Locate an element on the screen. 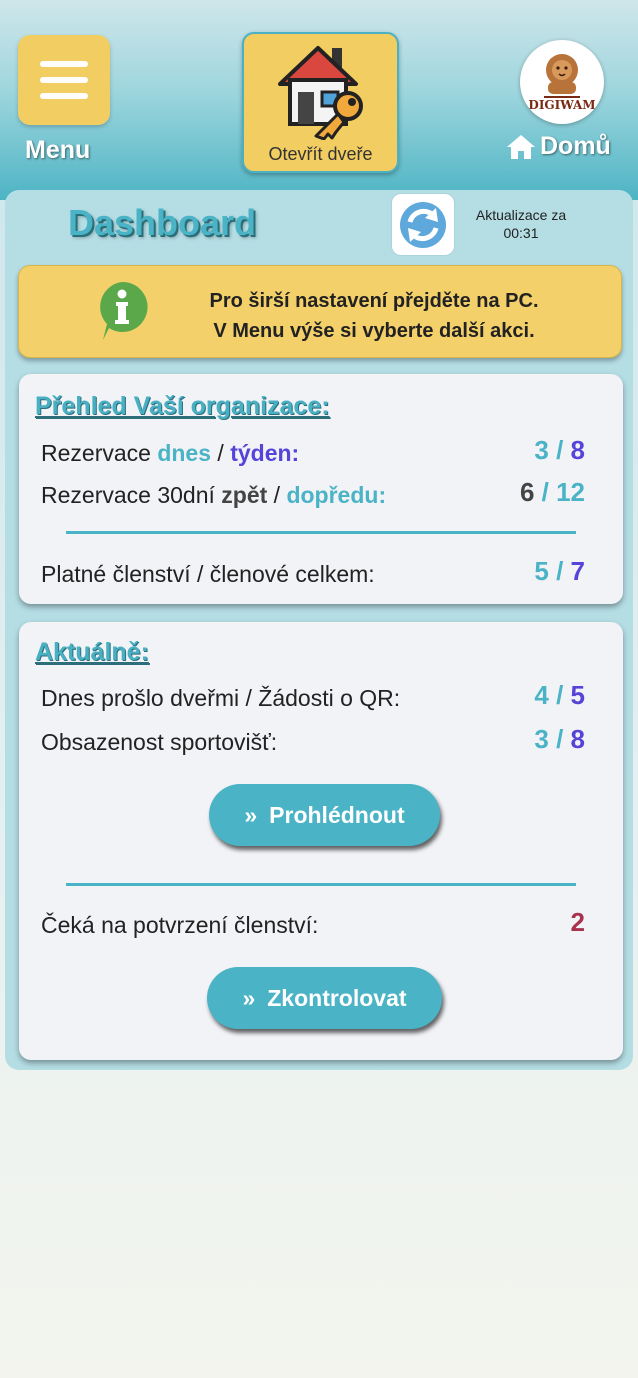  pending-memberships-value: 2 is located at coordinates (577, 922).